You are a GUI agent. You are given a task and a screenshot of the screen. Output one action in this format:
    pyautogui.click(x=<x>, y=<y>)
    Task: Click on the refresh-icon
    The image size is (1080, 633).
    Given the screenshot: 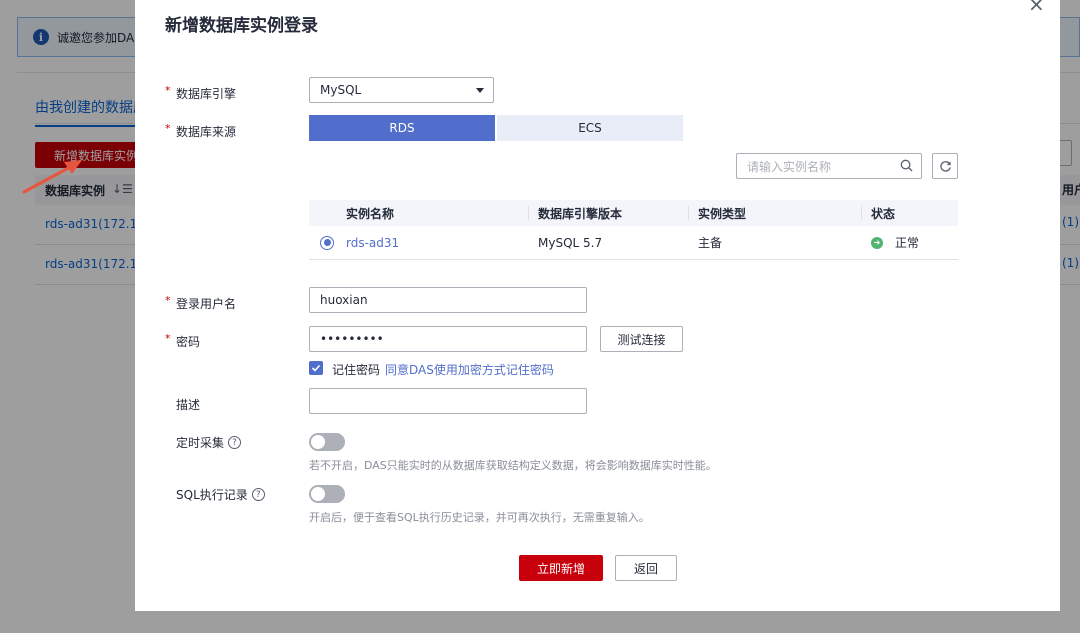 What is the action you would take?
    pyautogui.click(x=945, y=166)
    